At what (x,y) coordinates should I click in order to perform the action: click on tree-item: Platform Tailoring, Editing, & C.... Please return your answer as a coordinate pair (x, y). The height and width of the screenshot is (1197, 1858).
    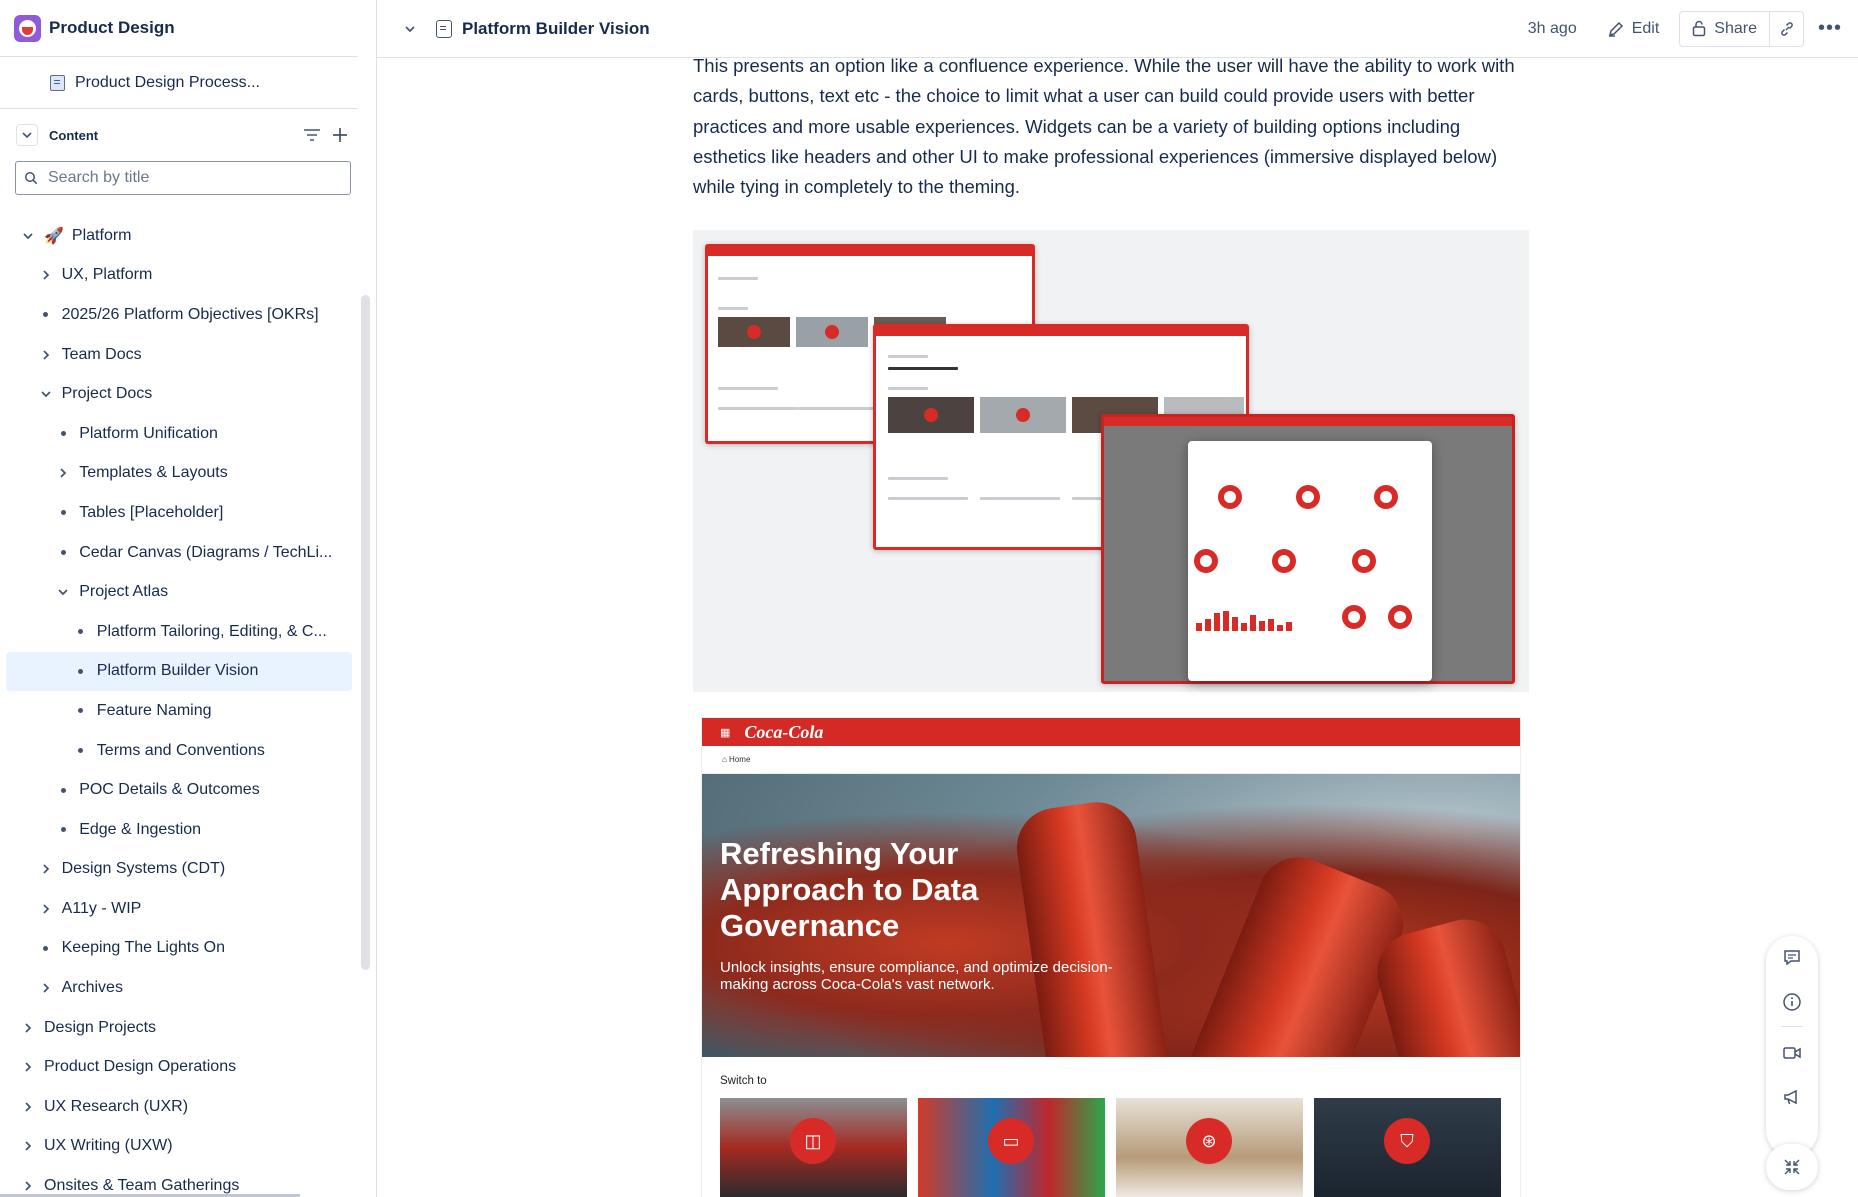
    Looking at the image, I should click on (179, 632).